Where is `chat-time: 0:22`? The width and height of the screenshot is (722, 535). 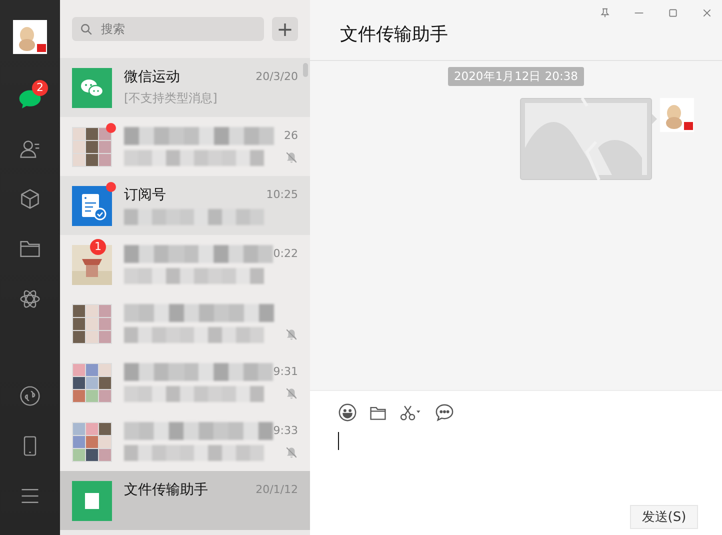 chat-time: 0:22 is located at coordinates (285, 253).